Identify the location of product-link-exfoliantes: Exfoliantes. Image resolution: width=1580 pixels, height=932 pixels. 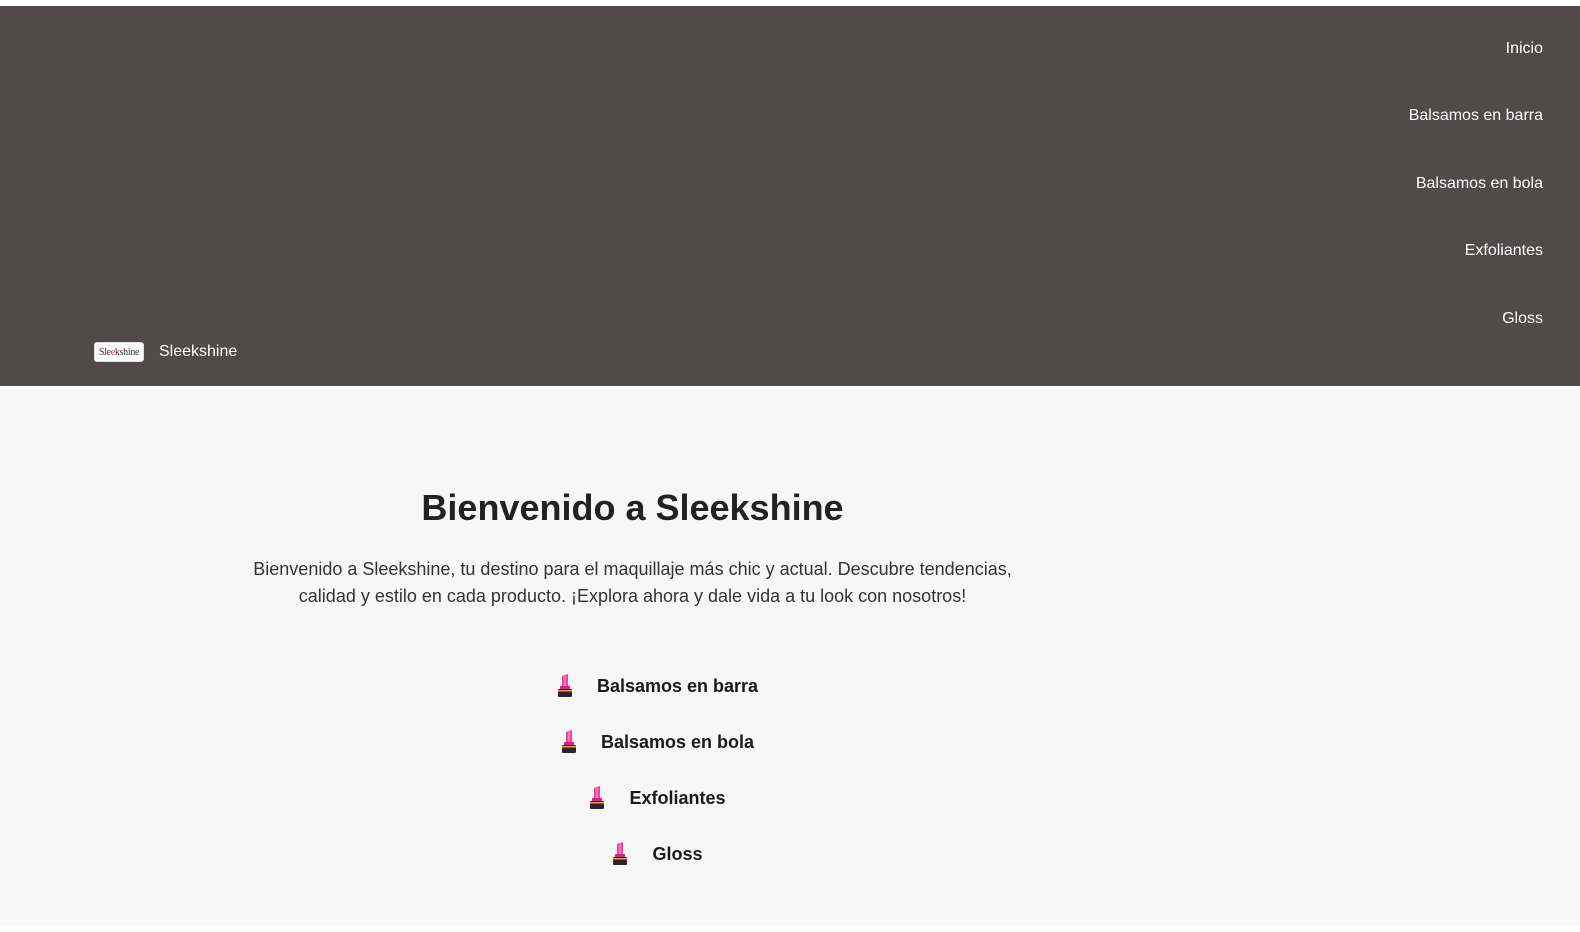
(656, 798).